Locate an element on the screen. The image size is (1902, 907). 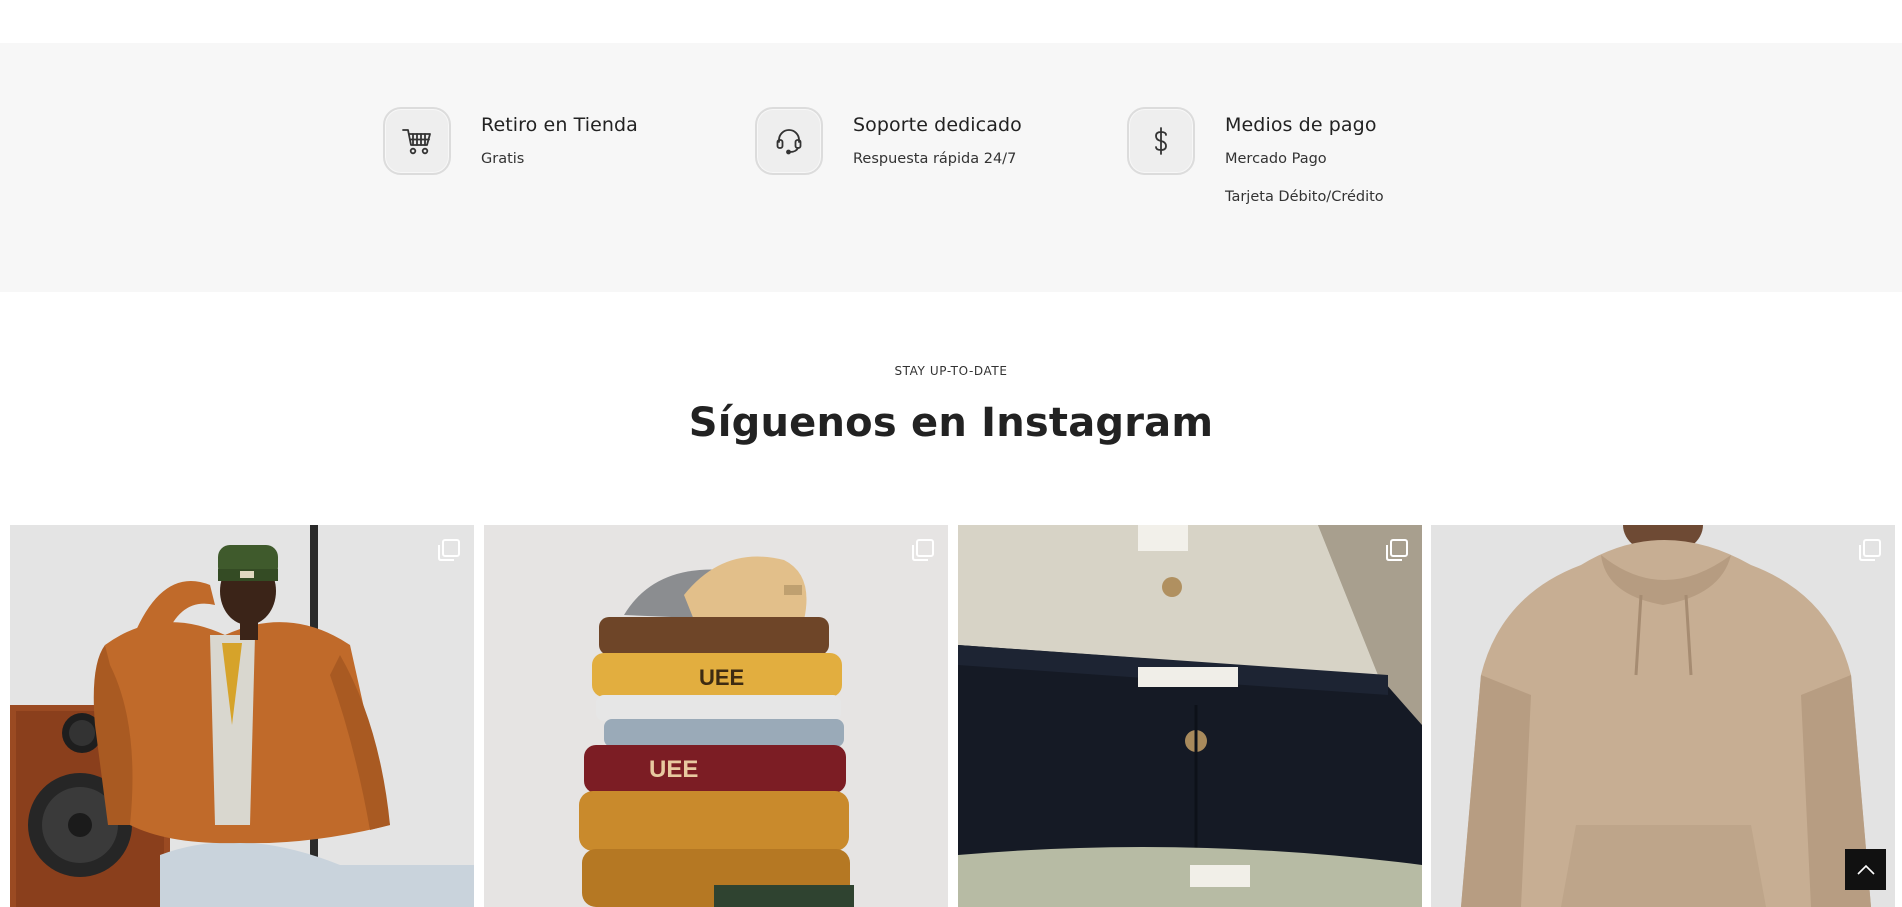
top-spacer is located at coordinates (951, 21).